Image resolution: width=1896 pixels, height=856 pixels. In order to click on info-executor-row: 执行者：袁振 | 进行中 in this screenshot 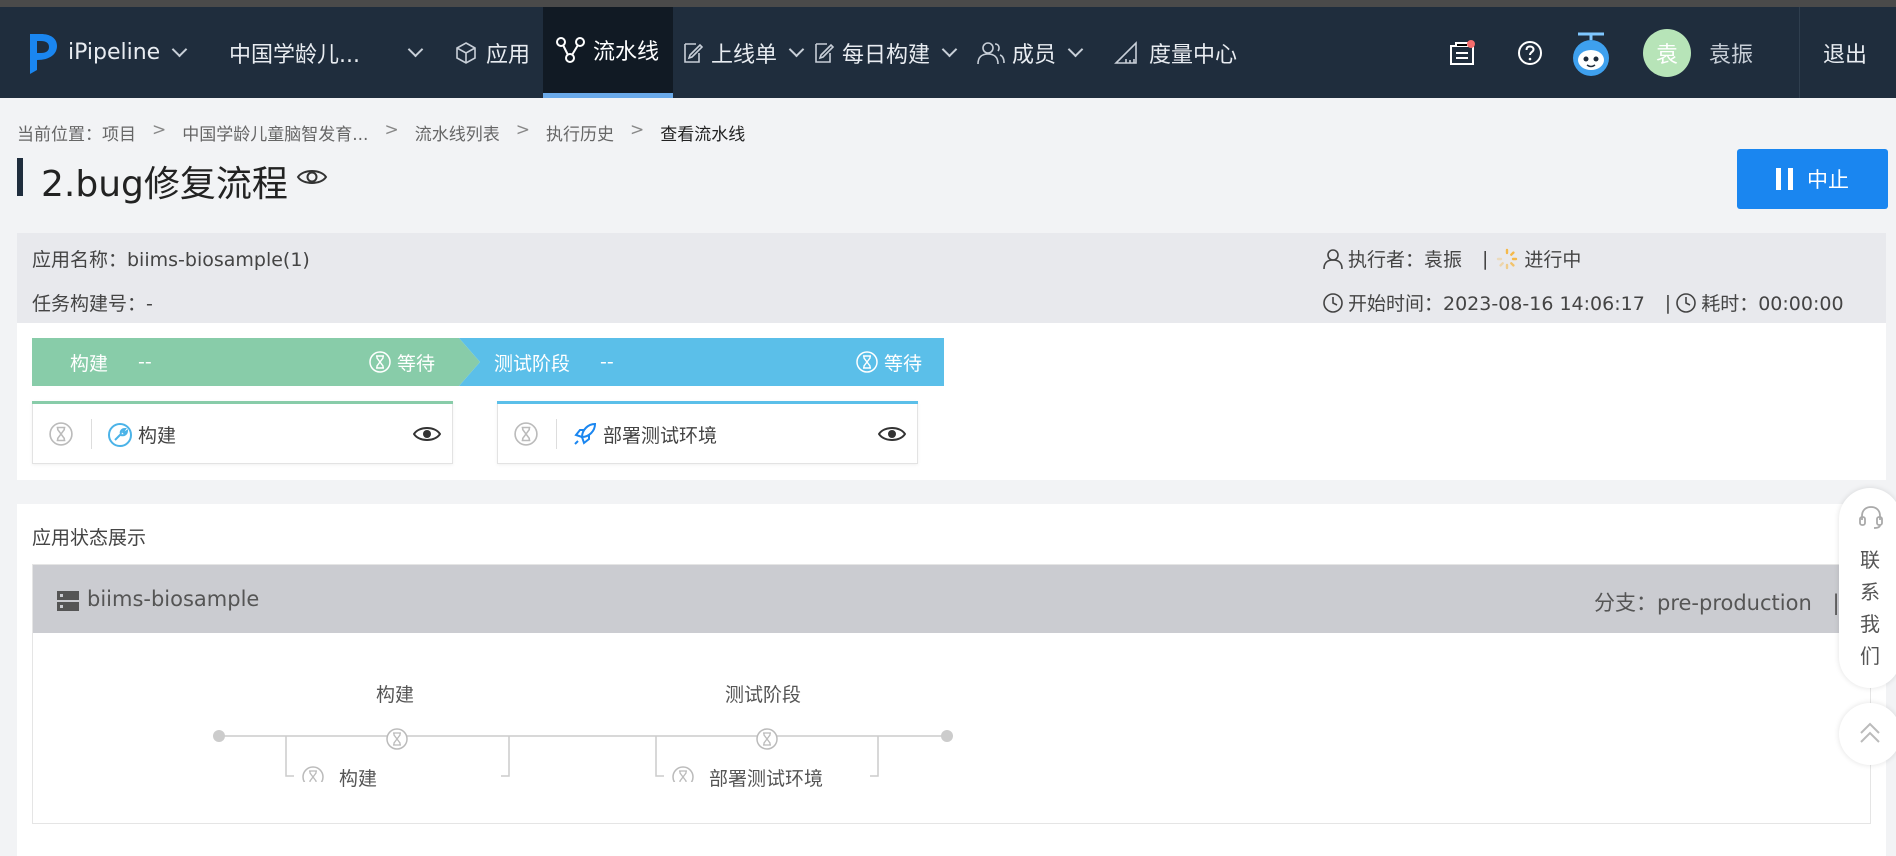, I will do `click(1451, 258)`.